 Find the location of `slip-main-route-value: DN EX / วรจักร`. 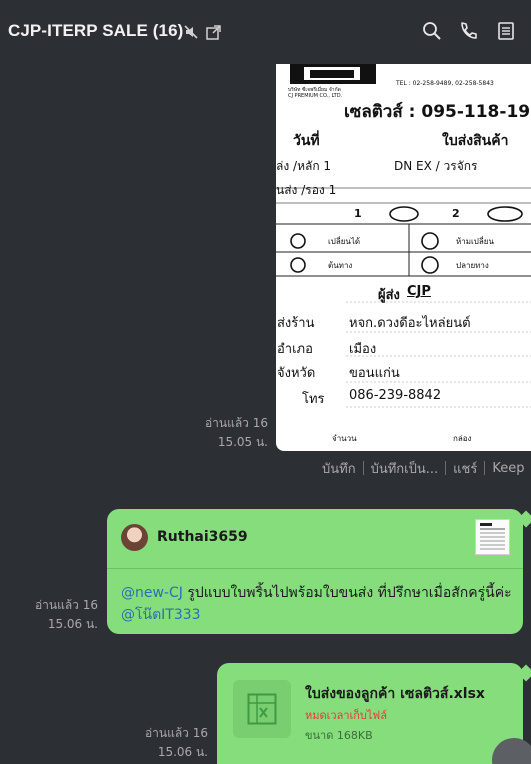

slip-main-route-value: DN EX / วรจักร is located at coordinates (436, 166).